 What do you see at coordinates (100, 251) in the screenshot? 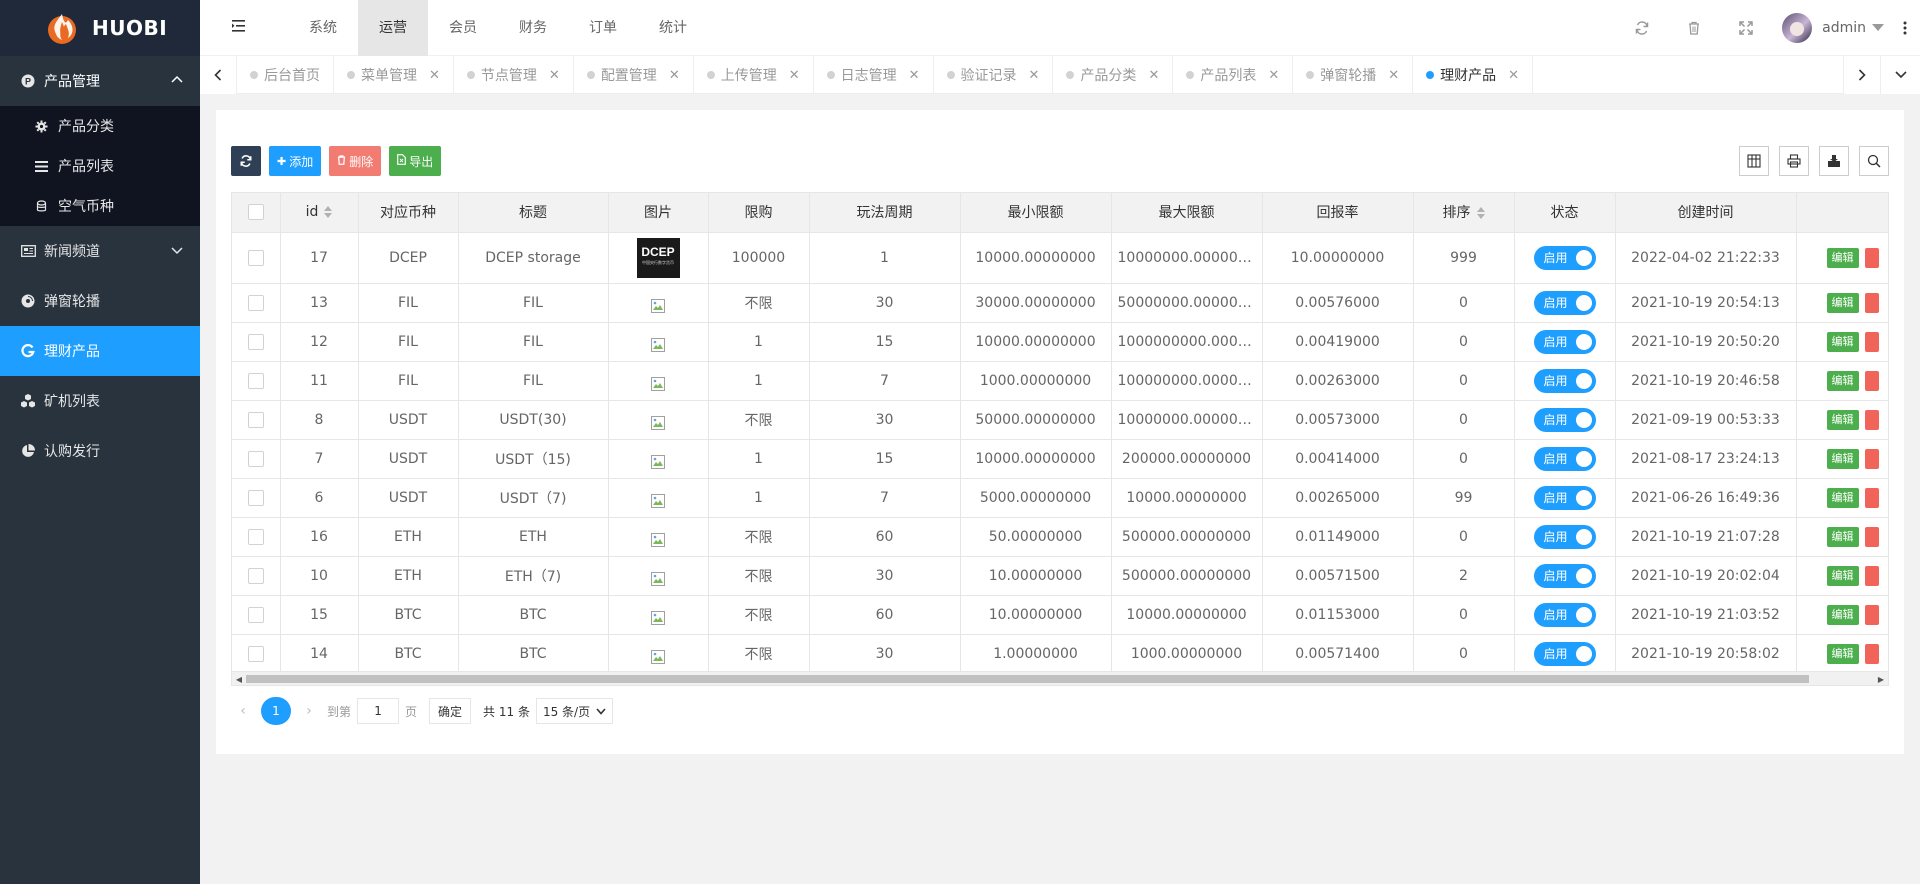
I see `sidebar-item-news-channel: 新闻频道` at bounding box center [100, 251].